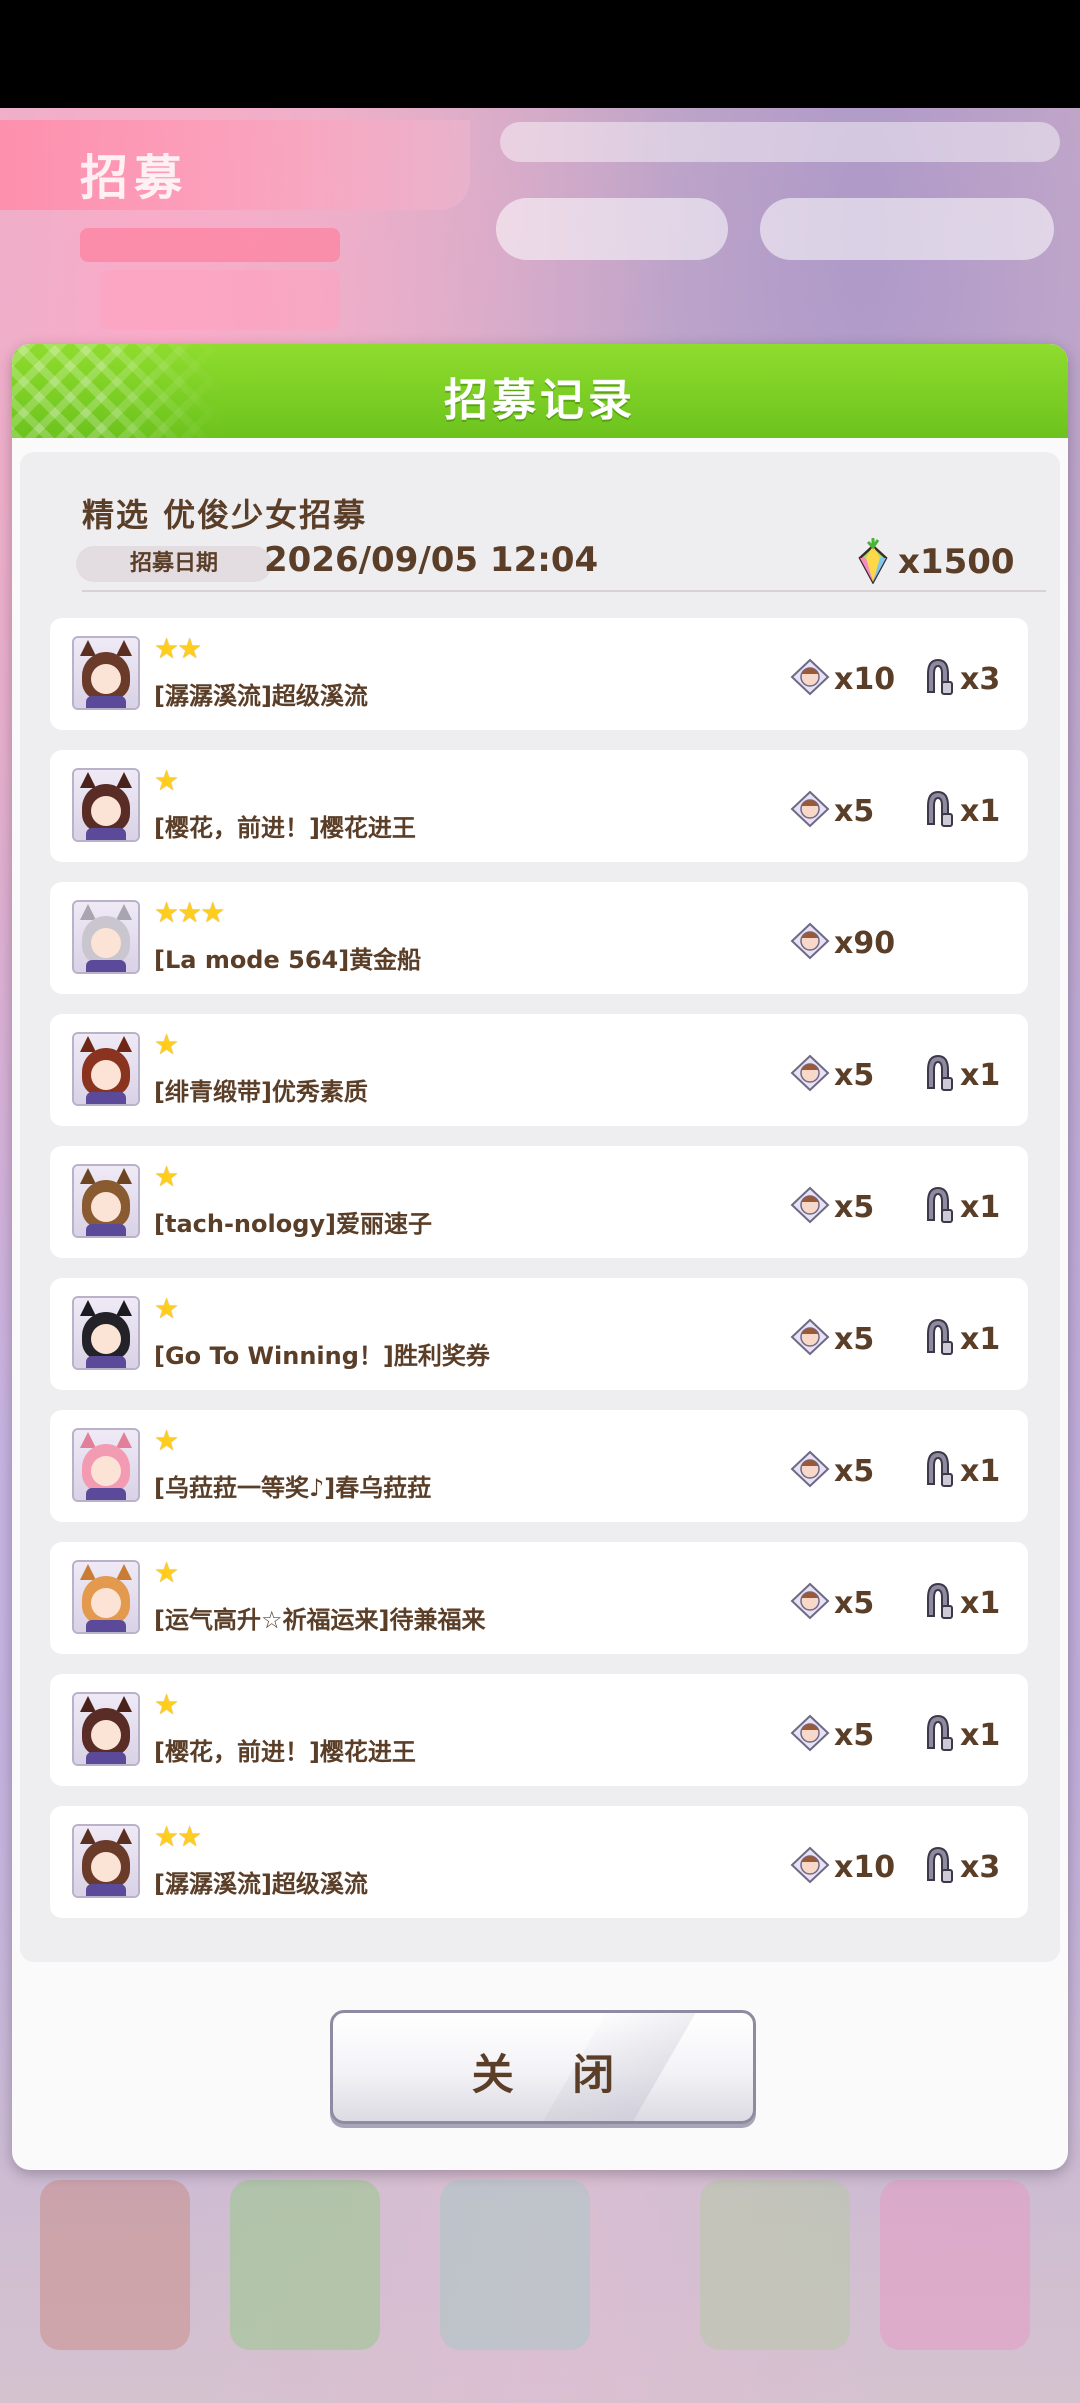 This screenshot has width=1080, height=2403. Describe the element at coordinates (174, 564) in the screenshot. I see `date-label: 招募日期` at that location.